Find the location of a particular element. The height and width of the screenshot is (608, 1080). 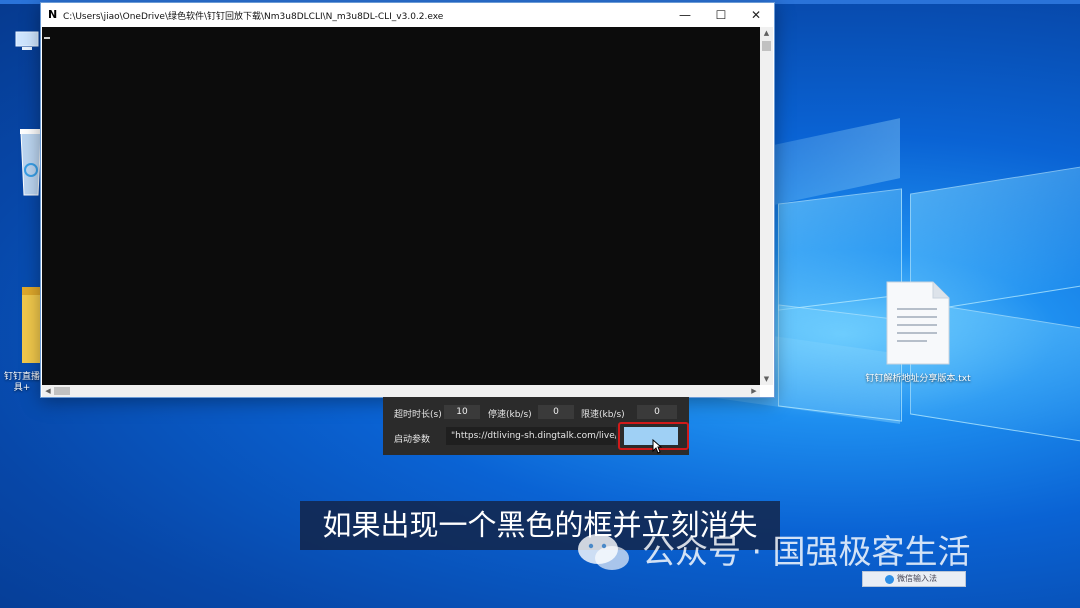

scroll-down-icon: ▼ is located at coordinates (766, 379).